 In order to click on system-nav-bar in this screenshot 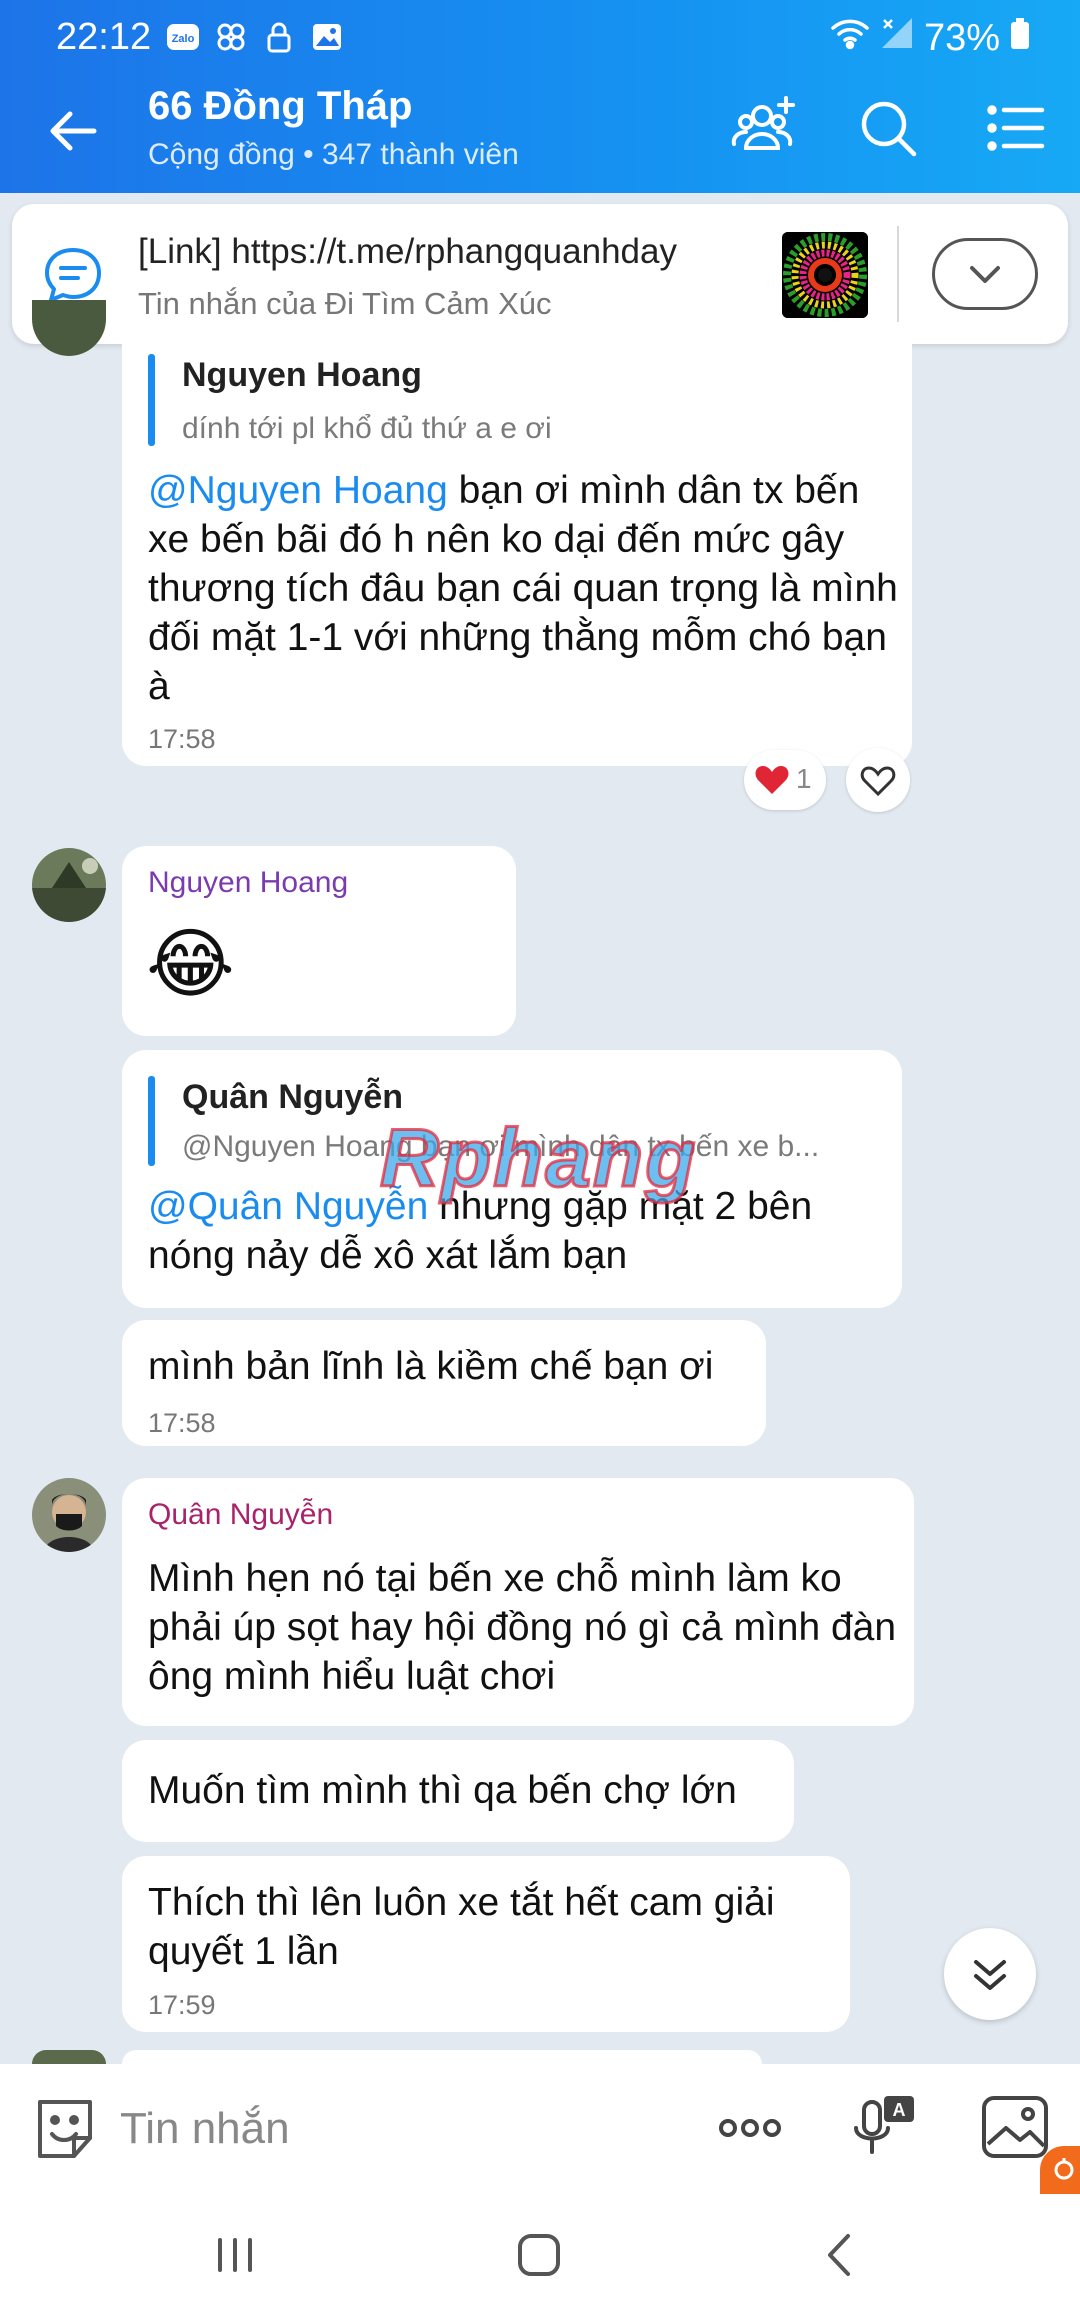, I will do `click(540, 2255)`.